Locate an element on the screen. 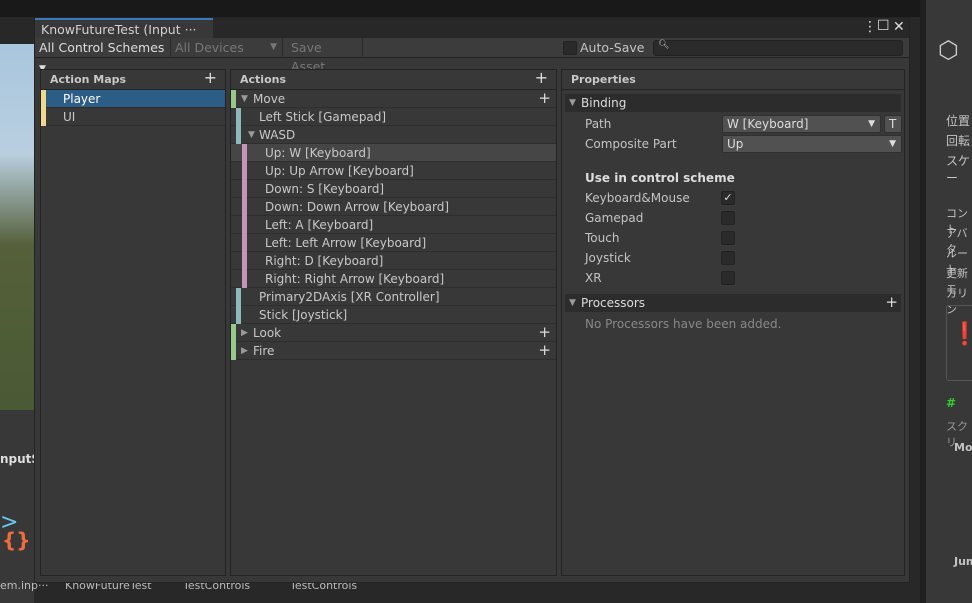 The height and width of the screenshot is (603, 972). control-scheme-label: Keyboard&Mouse is located at coordinates (637, 198).